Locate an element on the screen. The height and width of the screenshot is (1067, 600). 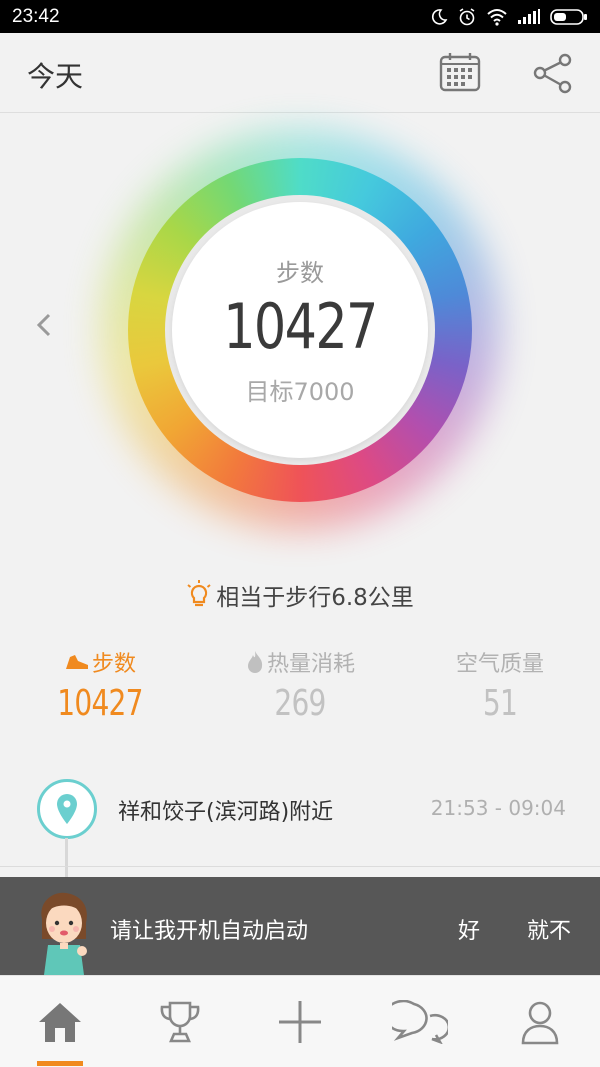
profile-icon is located at coordinates (540, 1023).